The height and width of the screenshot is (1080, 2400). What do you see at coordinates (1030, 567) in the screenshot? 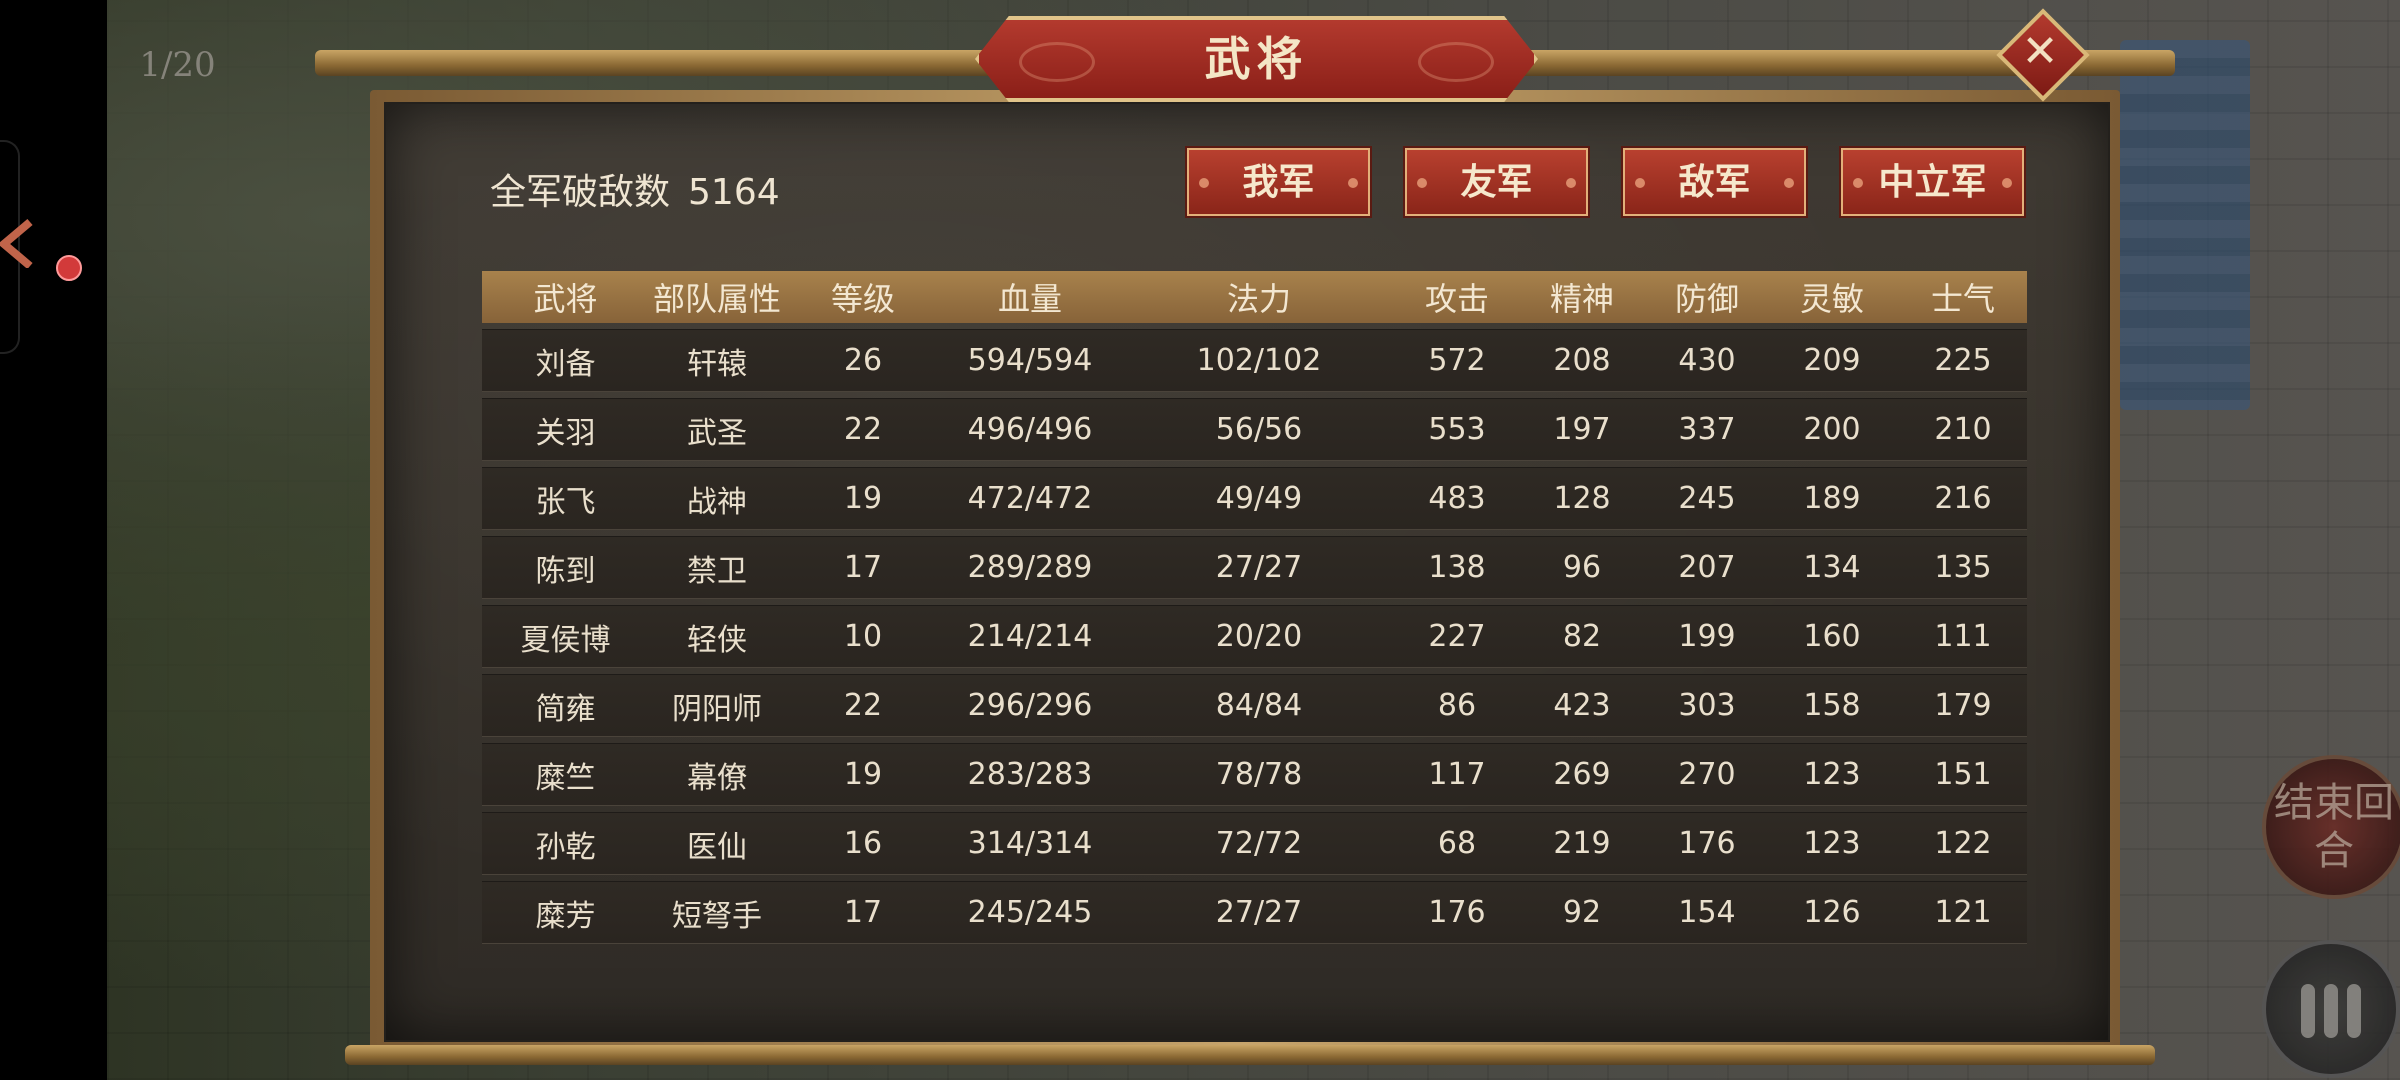
I see `table-cell: 289/289` at bounding box center [1030, 567].